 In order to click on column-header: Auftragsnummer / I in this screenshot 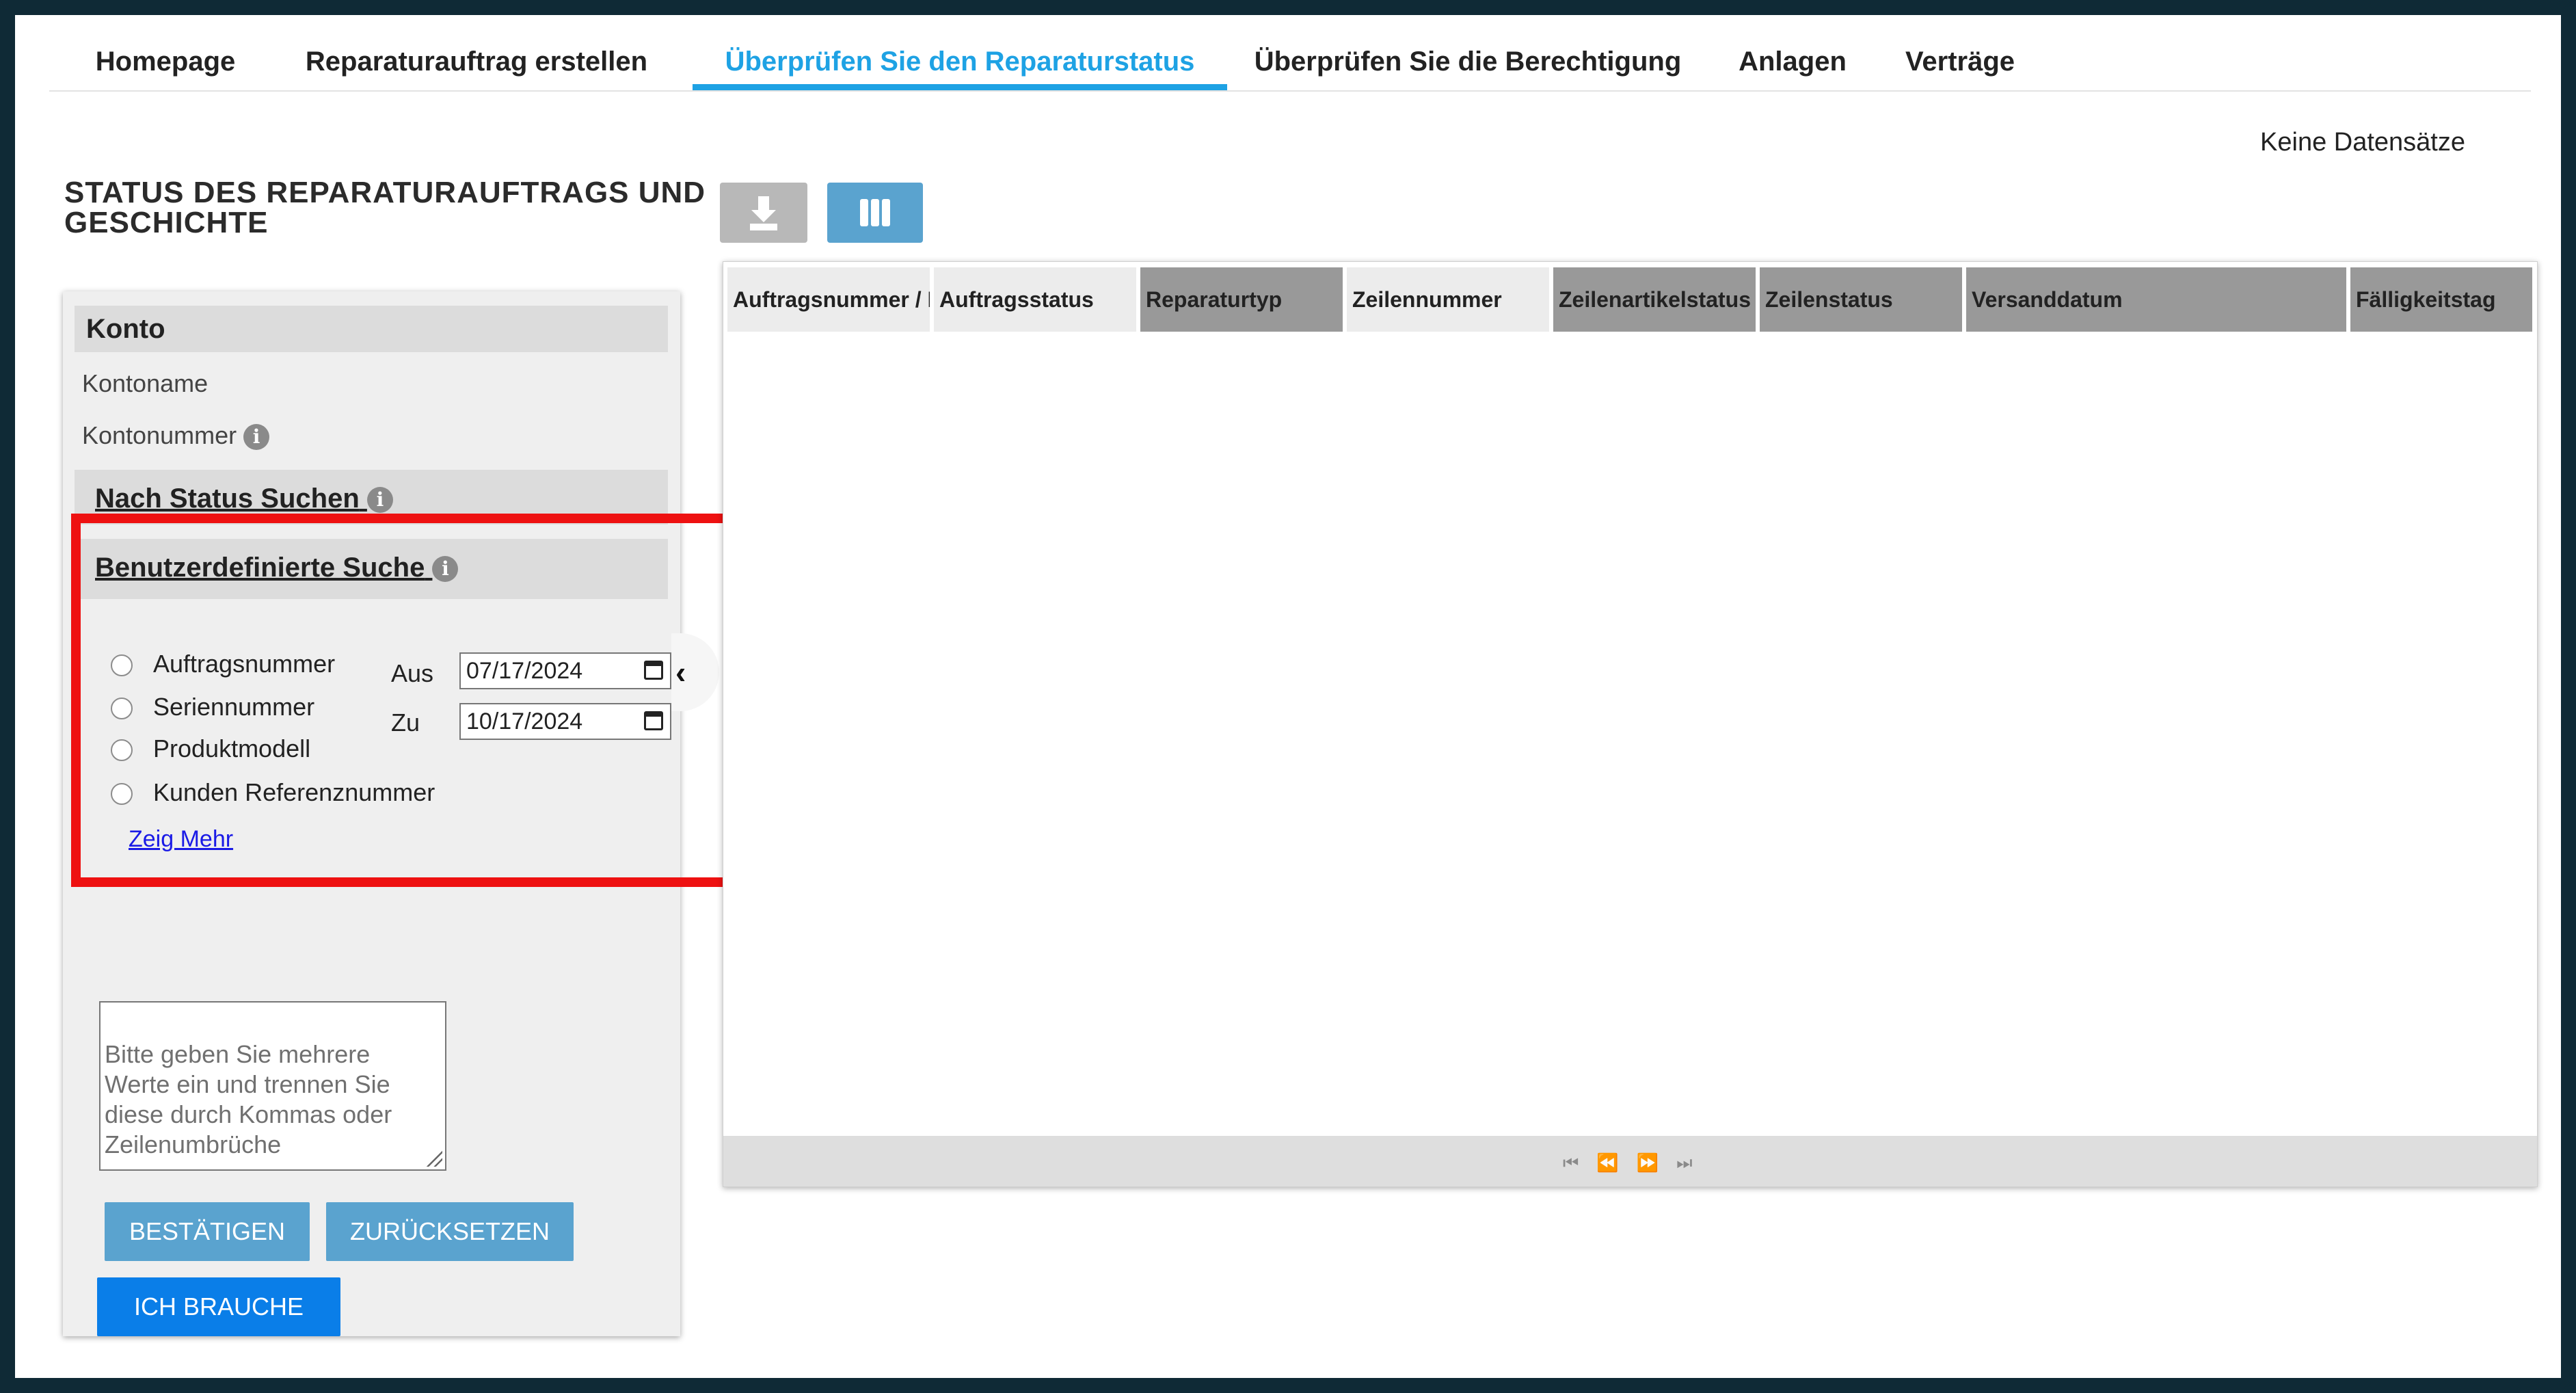, I will do `click(828, 299)`.